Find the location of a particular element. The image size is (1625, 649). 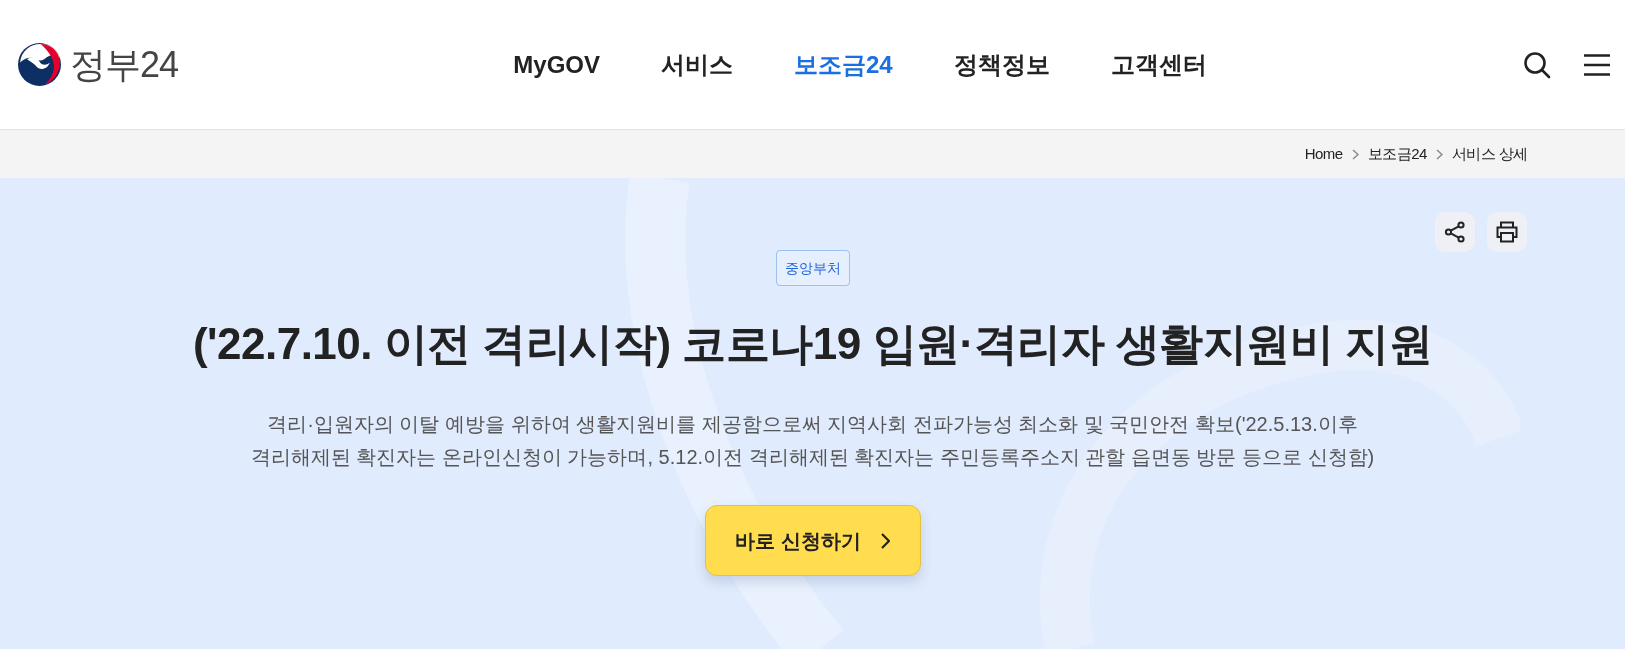

share-button is located at coordinates (1455, 232).